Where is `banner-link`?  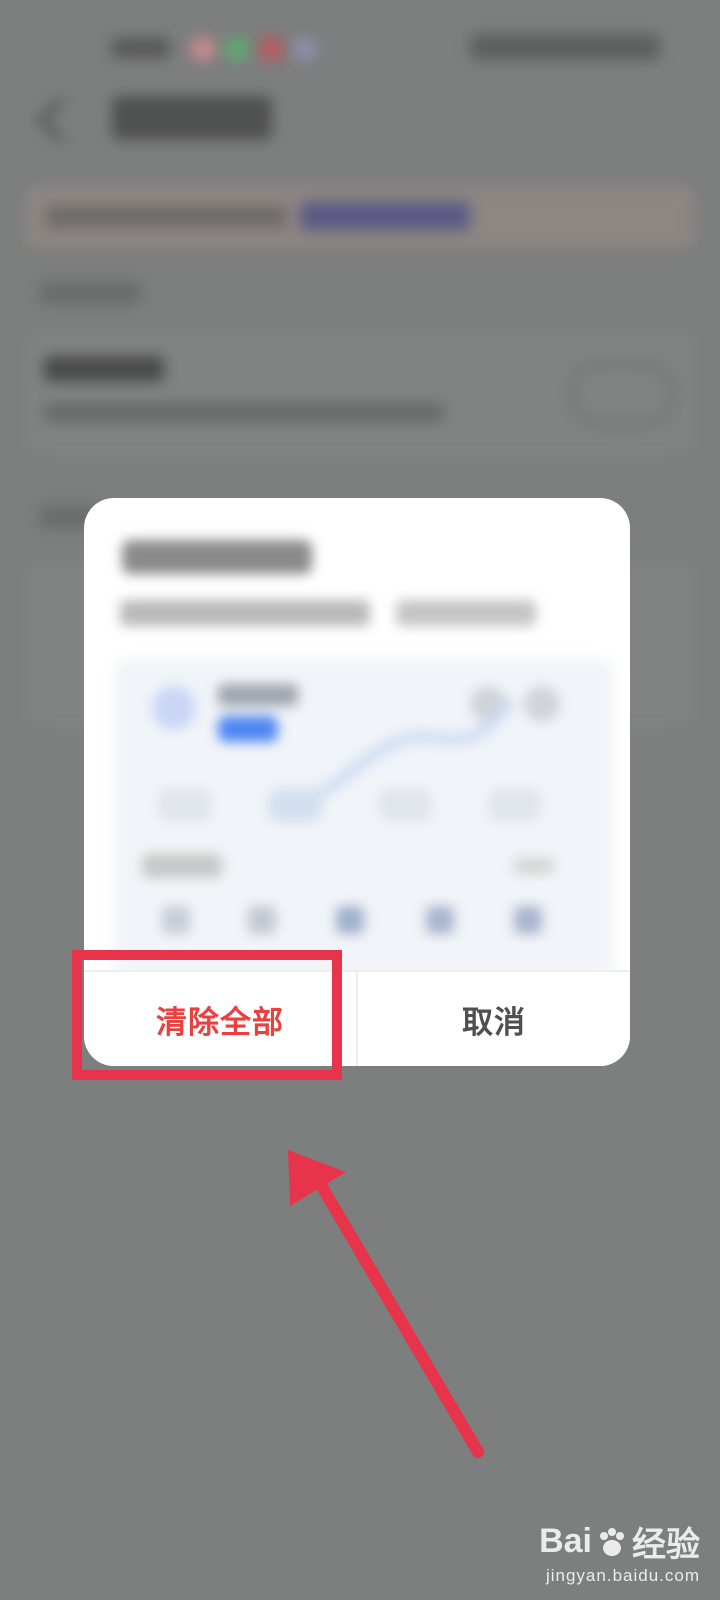 banner-link is located at coordinates (385, 216).